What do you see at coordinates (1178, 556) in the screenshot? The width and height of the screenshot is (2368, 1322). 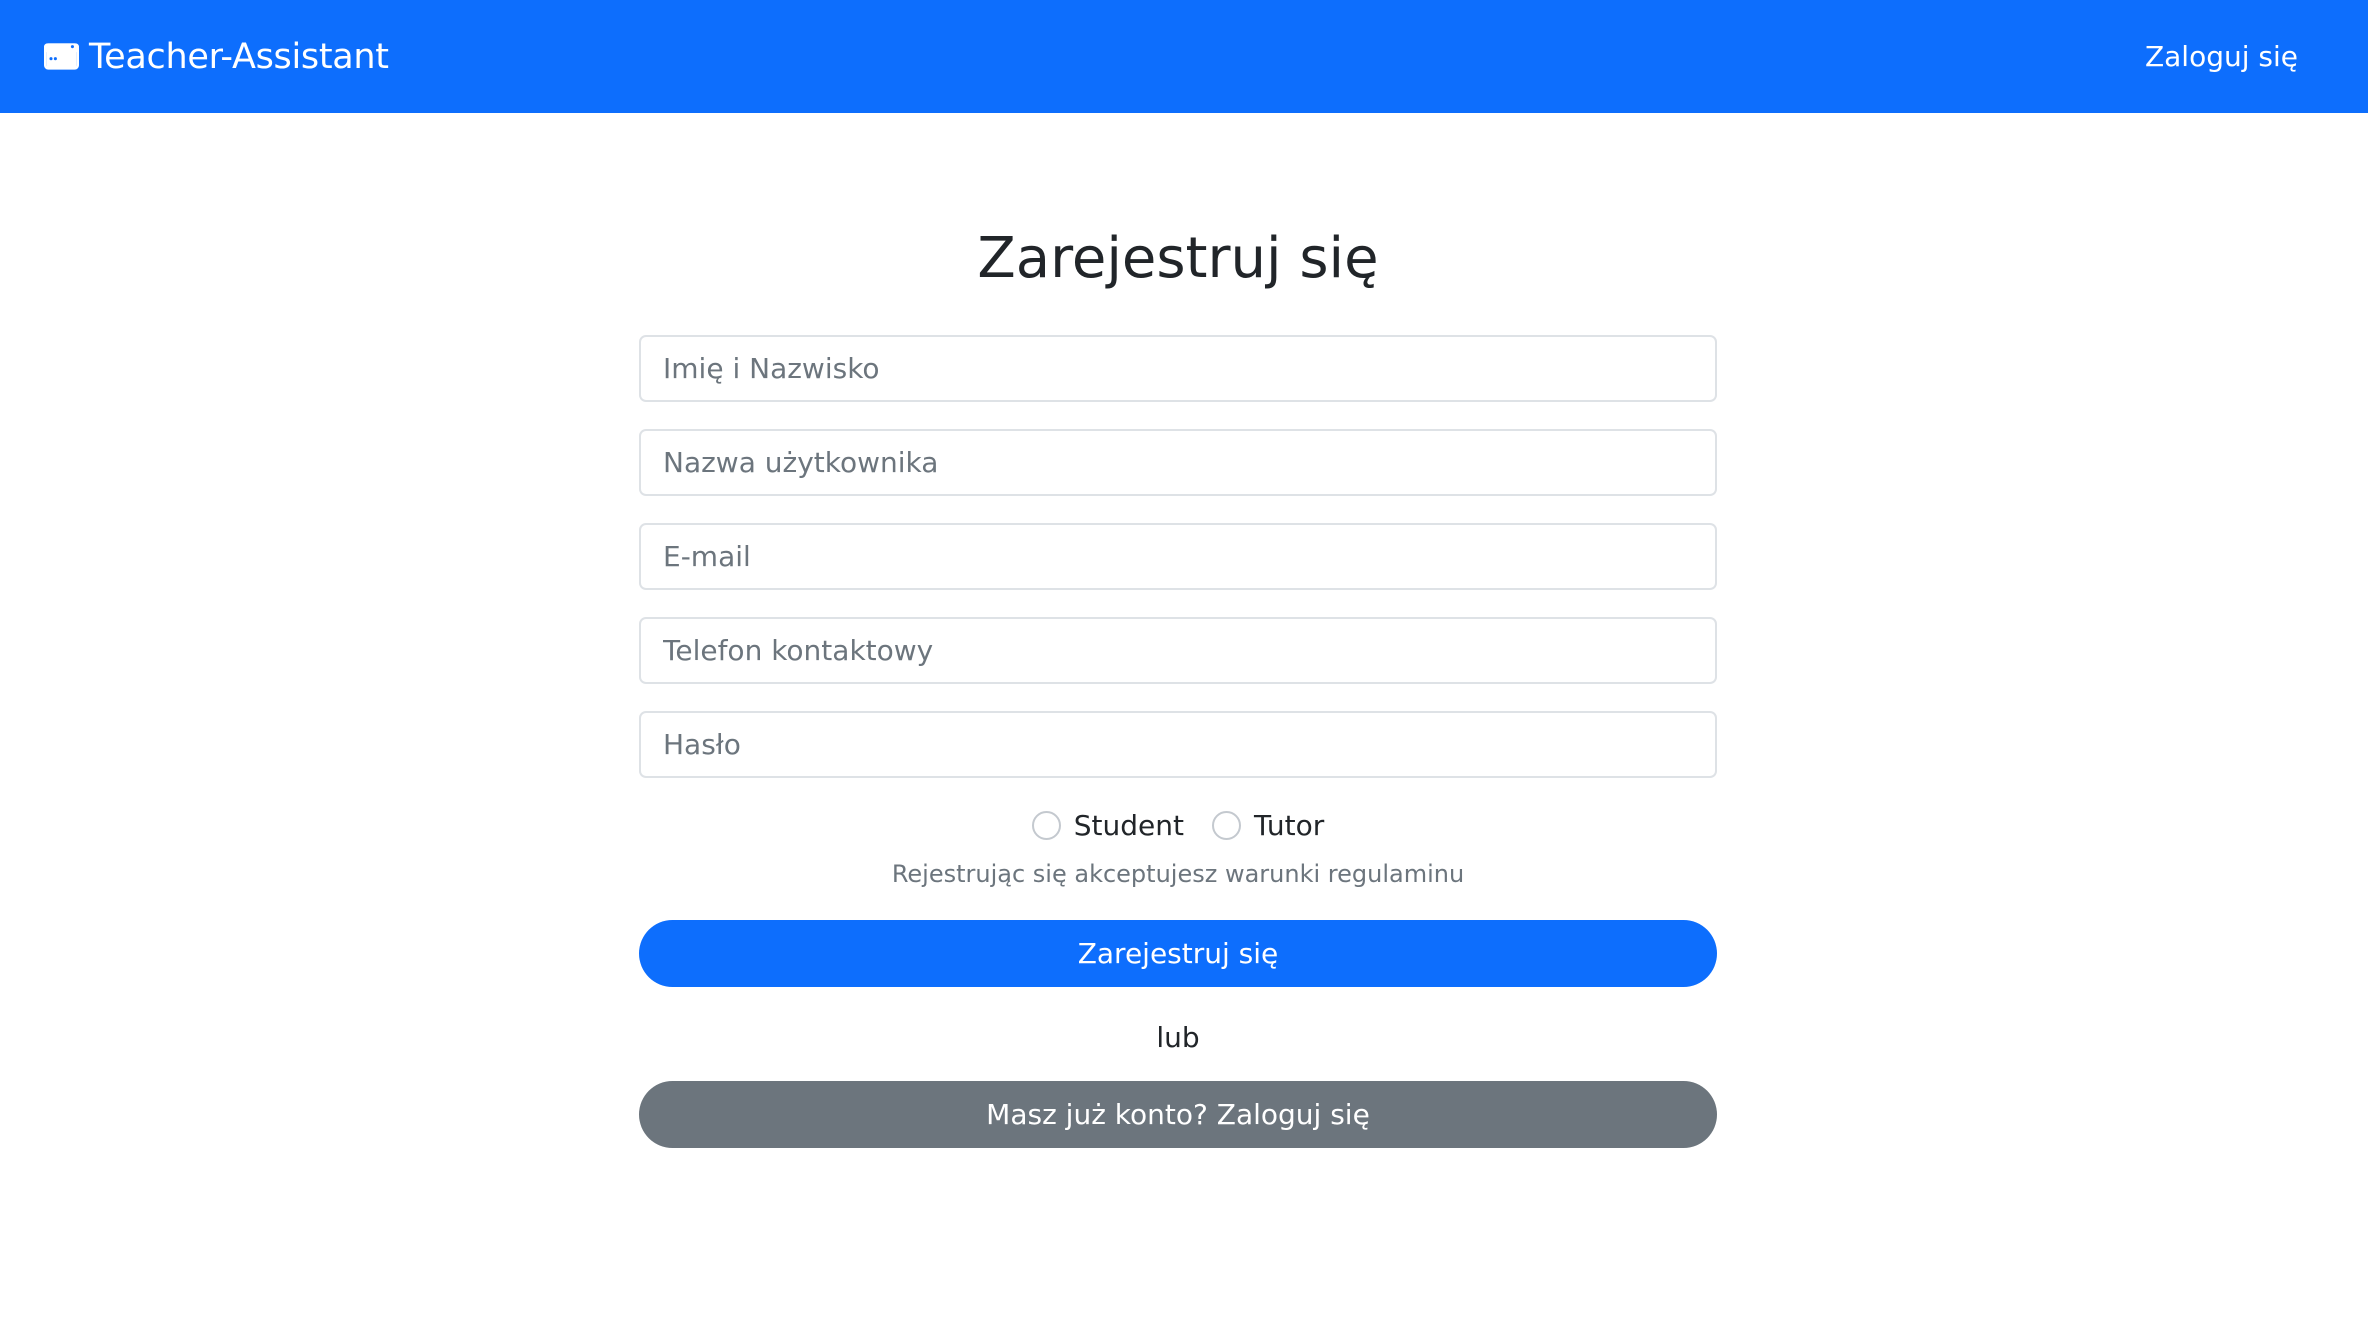 I see `email-input` at bounding box center [1178, 556].